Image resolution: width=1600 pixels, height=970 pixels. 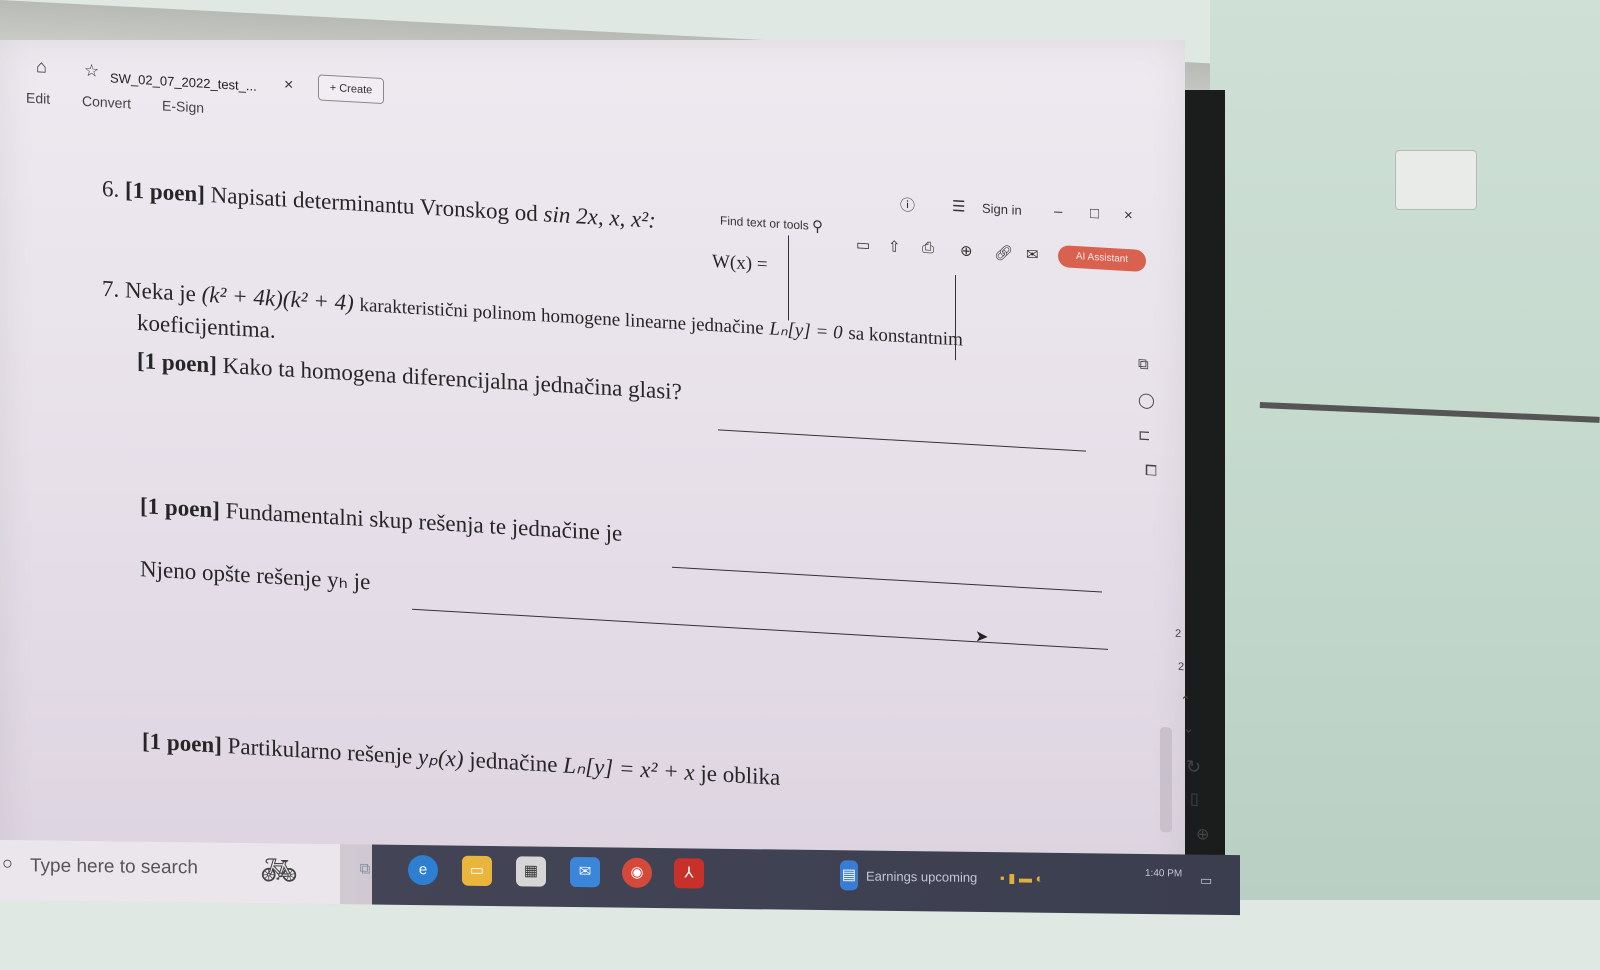 What do you see at coordinates (1202, 834) in the screenshot?
I see `zoom-in-icon: ⊕` at bounding box center [1202, 834].